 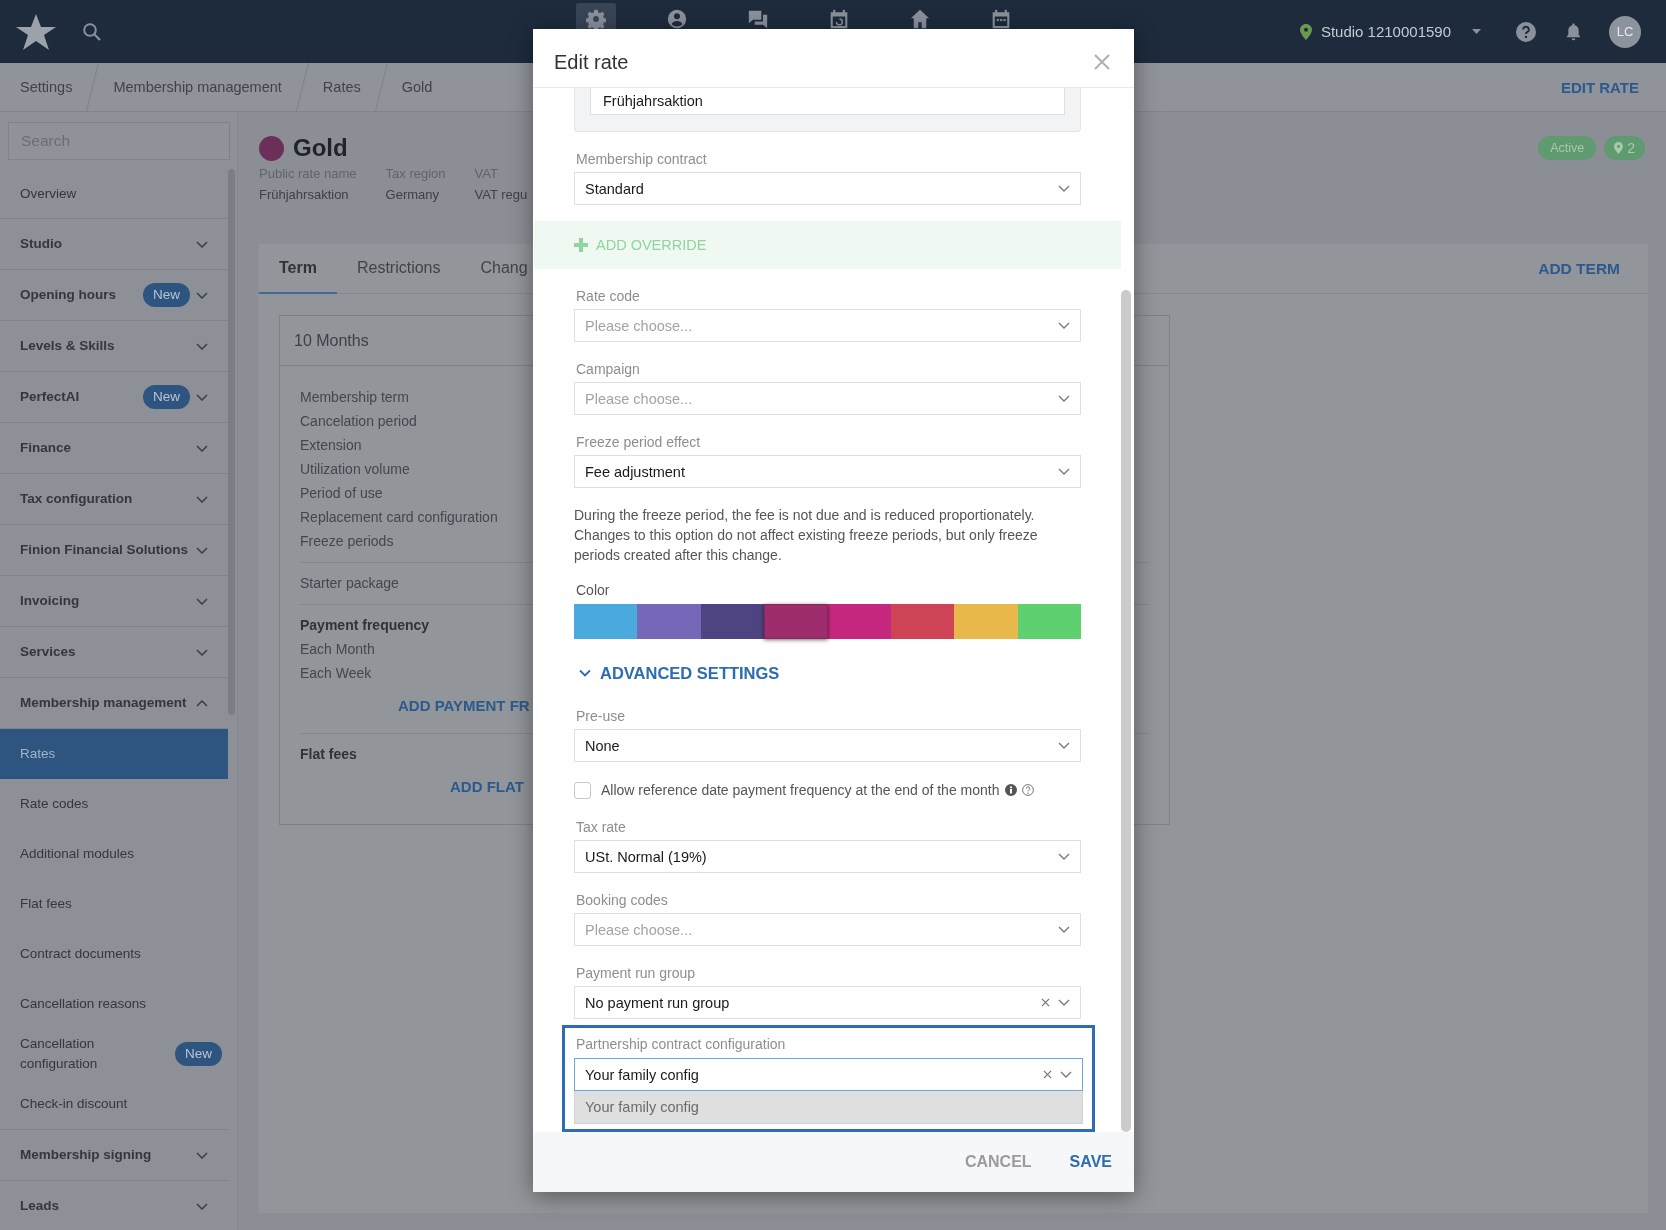 What do you see at coordinates (114, 397) in the screenshot?
I see `sidebar-group: PerfectAI New` at bounding box center [114, 397].